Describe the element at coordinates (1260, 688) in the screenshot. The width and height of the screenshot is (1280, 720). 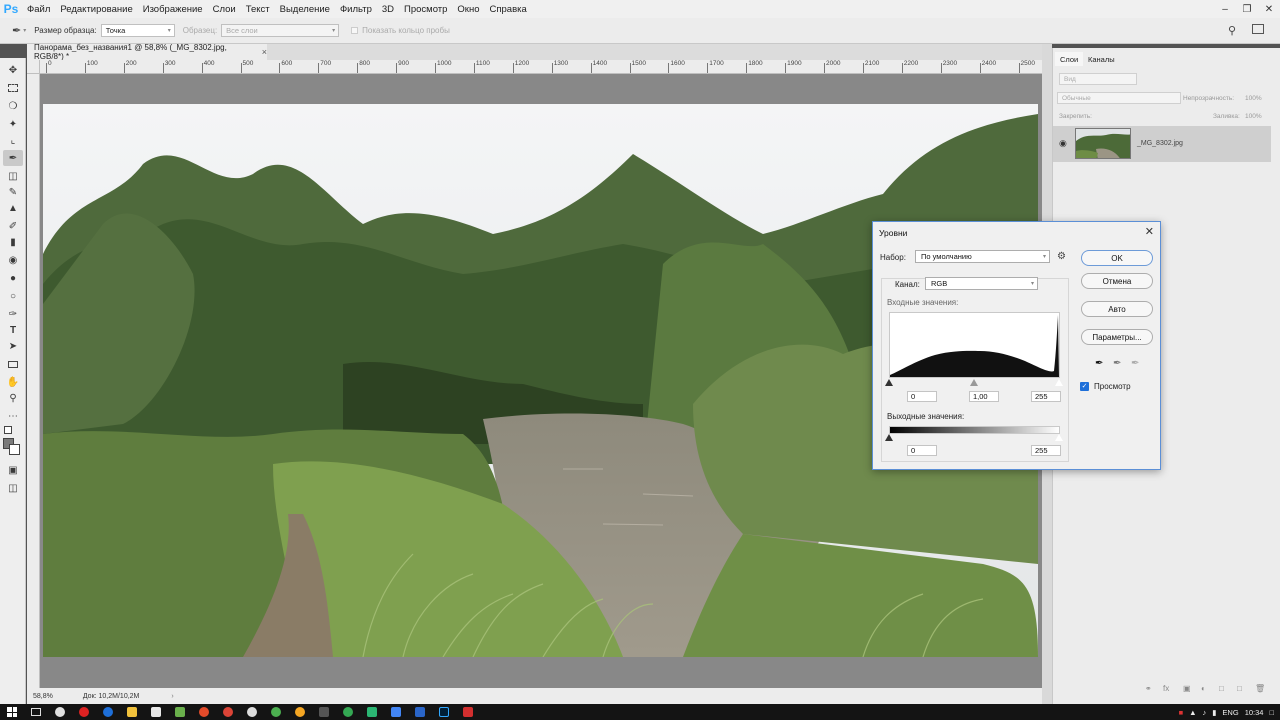
I see `delete-layer-icon: 🗑` at that location.